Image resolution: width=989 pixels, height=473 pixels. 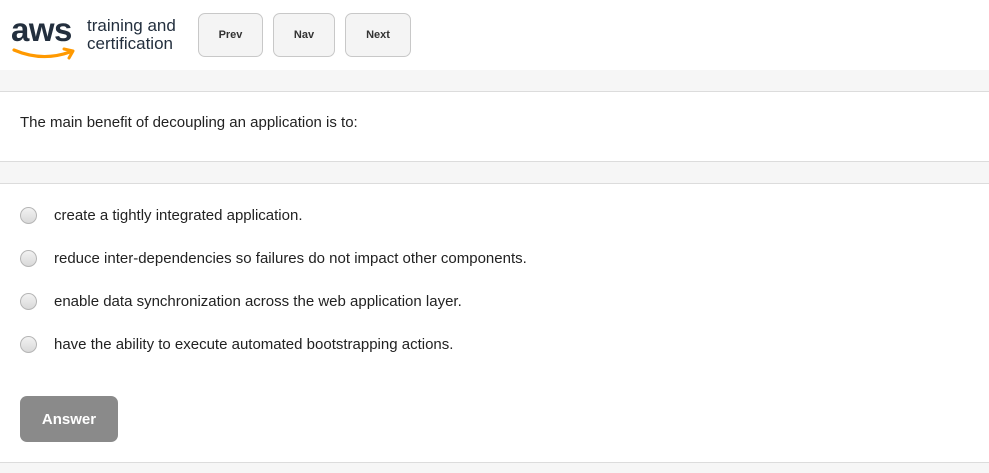 What do you see at coordinates (69, 419) in the screenshot?
I see `answer-button: Answer` at bounding box center [69, 419].